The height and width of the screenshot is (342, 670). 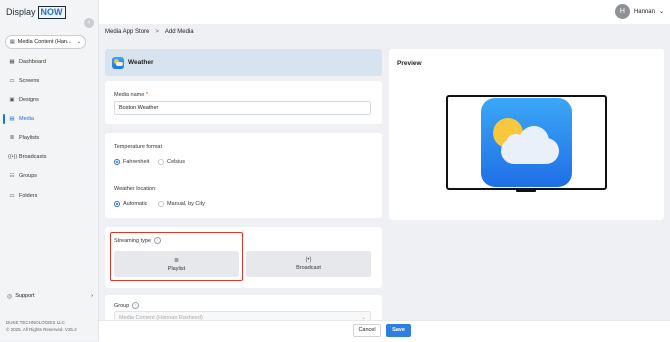 What do you see at coordinates (49, 119) in the screenshot?
I see `sidebar-item-media: ▤ Media` at bounding box center [49, 119].